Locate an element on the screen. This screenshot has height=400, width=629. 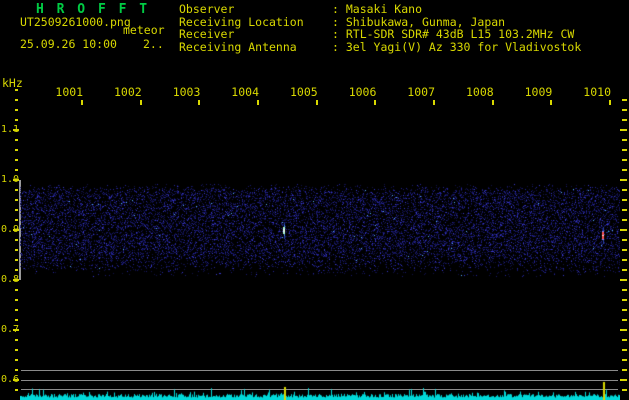
time-tick-label: 1006 is located at coordinates (362, 92).